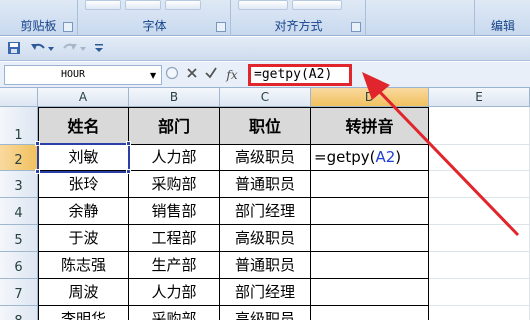 The height and width of the screenshot is (320, 530). What do you see at coordinates (155, 18) in the screenshot?
I see `ribbon-group-font: 字体` at bounding box center [155, 18].